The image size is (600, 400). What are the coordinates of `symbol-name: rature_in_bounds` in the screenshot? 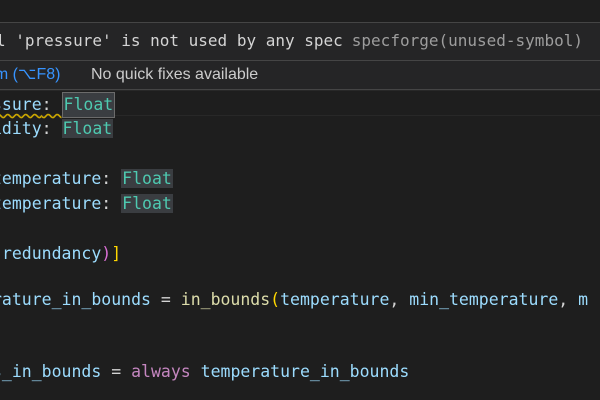 It's located at (75, 299).